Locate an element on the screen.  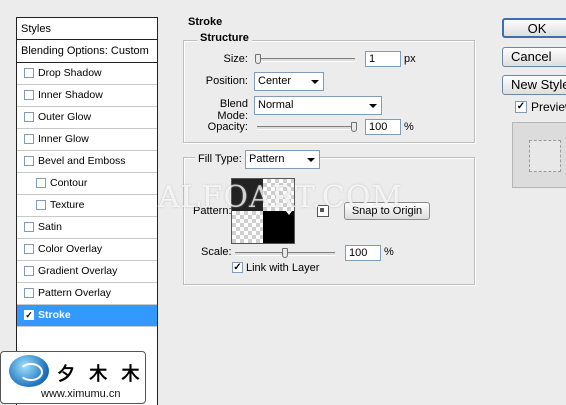
style-item-label: Stroke is located at coordinates (54, 315).